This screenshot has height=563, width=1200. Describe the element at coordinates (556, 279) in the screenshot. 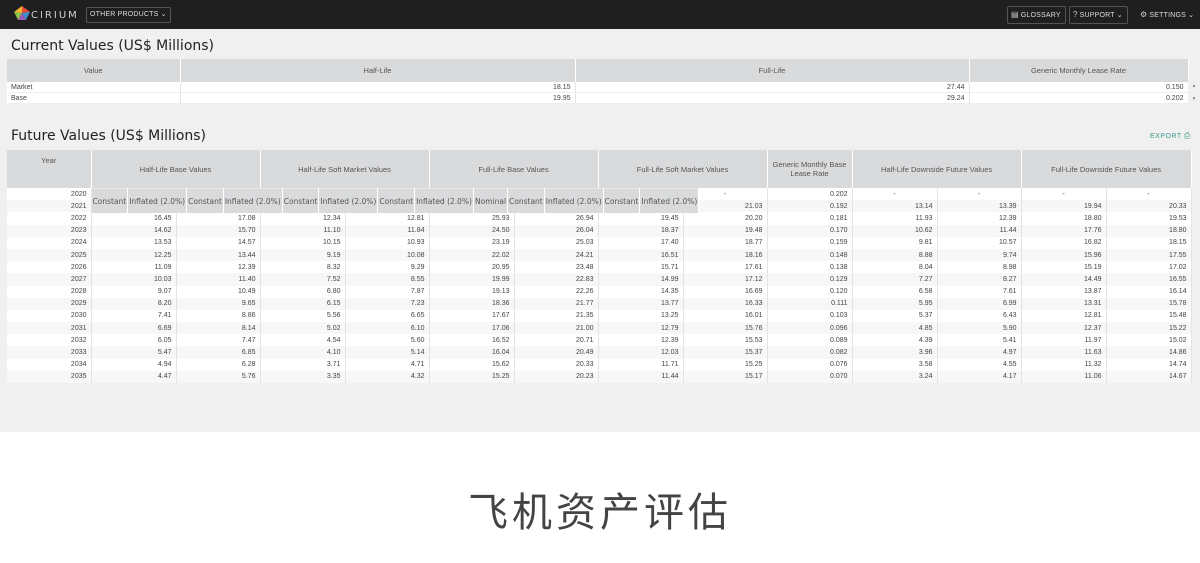

I see `table-cell: 22.83` at that location.